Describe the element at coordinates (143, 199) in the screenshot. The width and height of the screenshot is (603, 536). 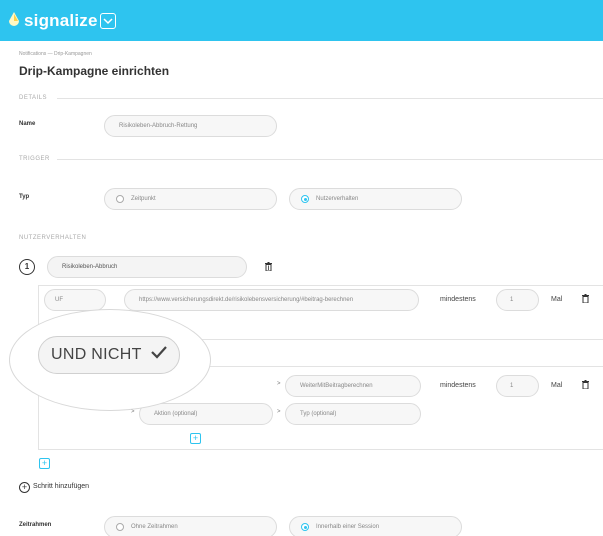
I see `option-label: Zeitpunkt` at that location.